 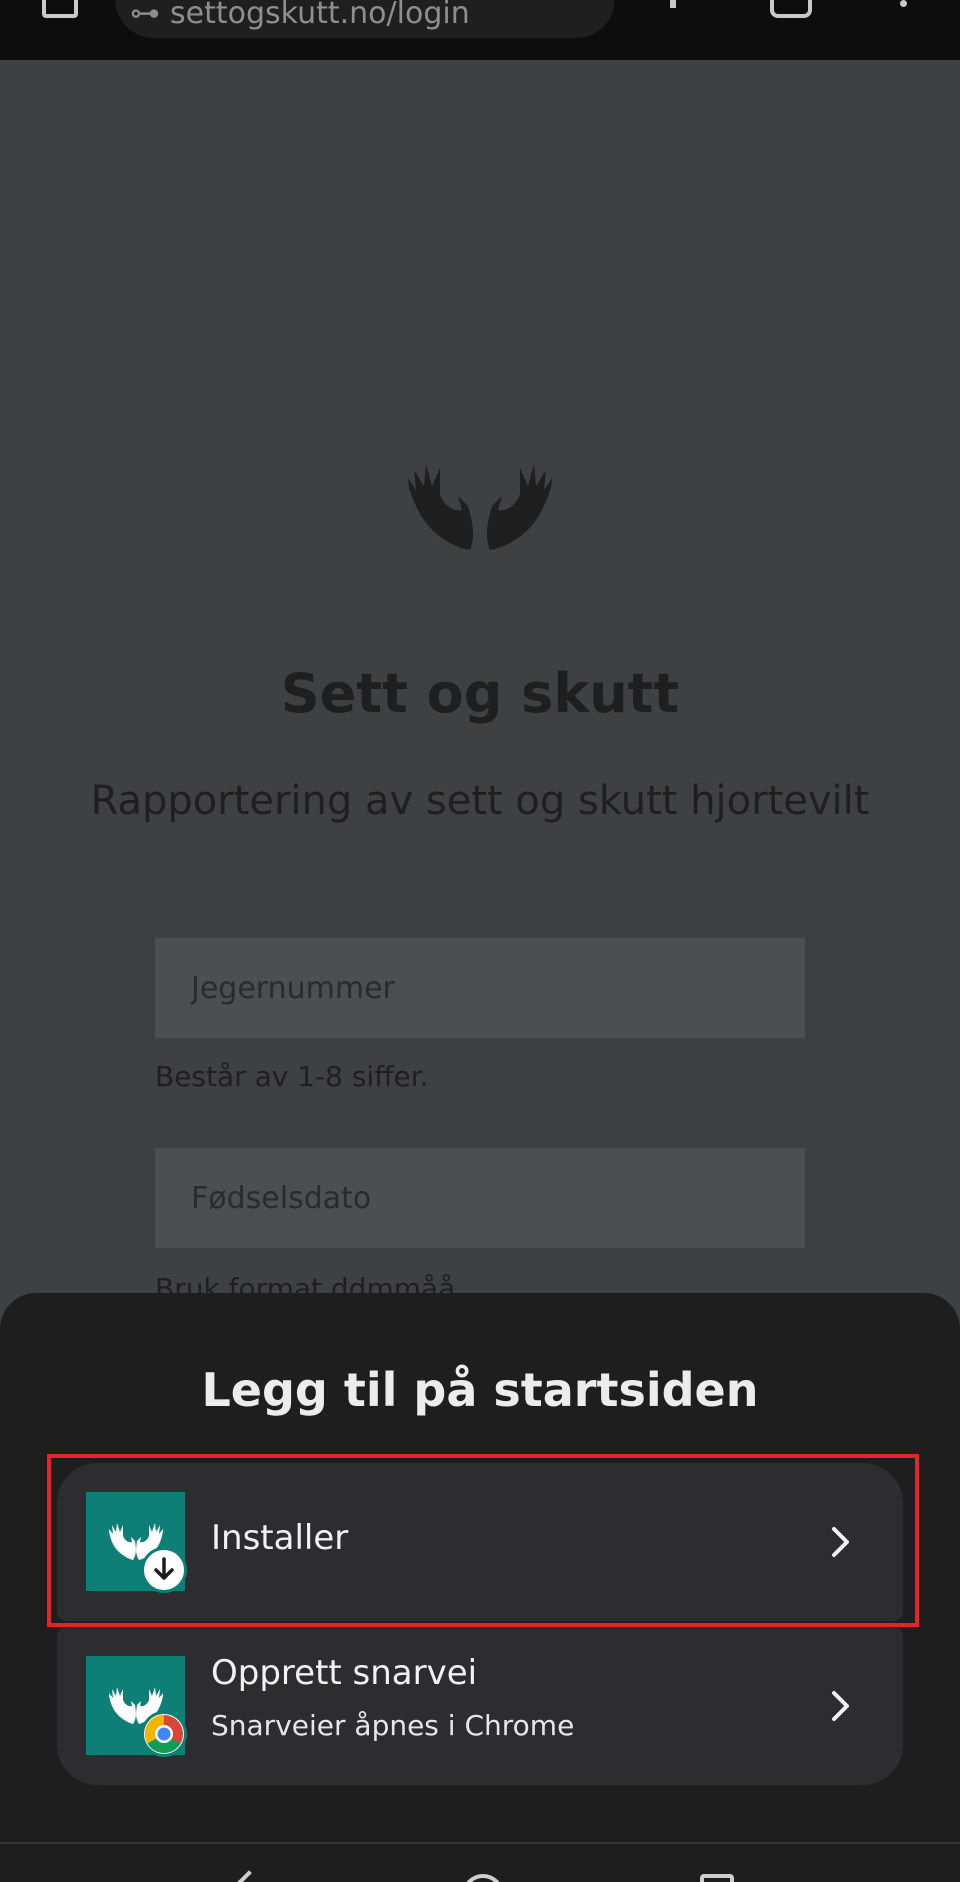 What do you see at coordinates (480, 693) in the screenshot?
I see `page-title: Sett og skutt` at bounding box center [480, 693].